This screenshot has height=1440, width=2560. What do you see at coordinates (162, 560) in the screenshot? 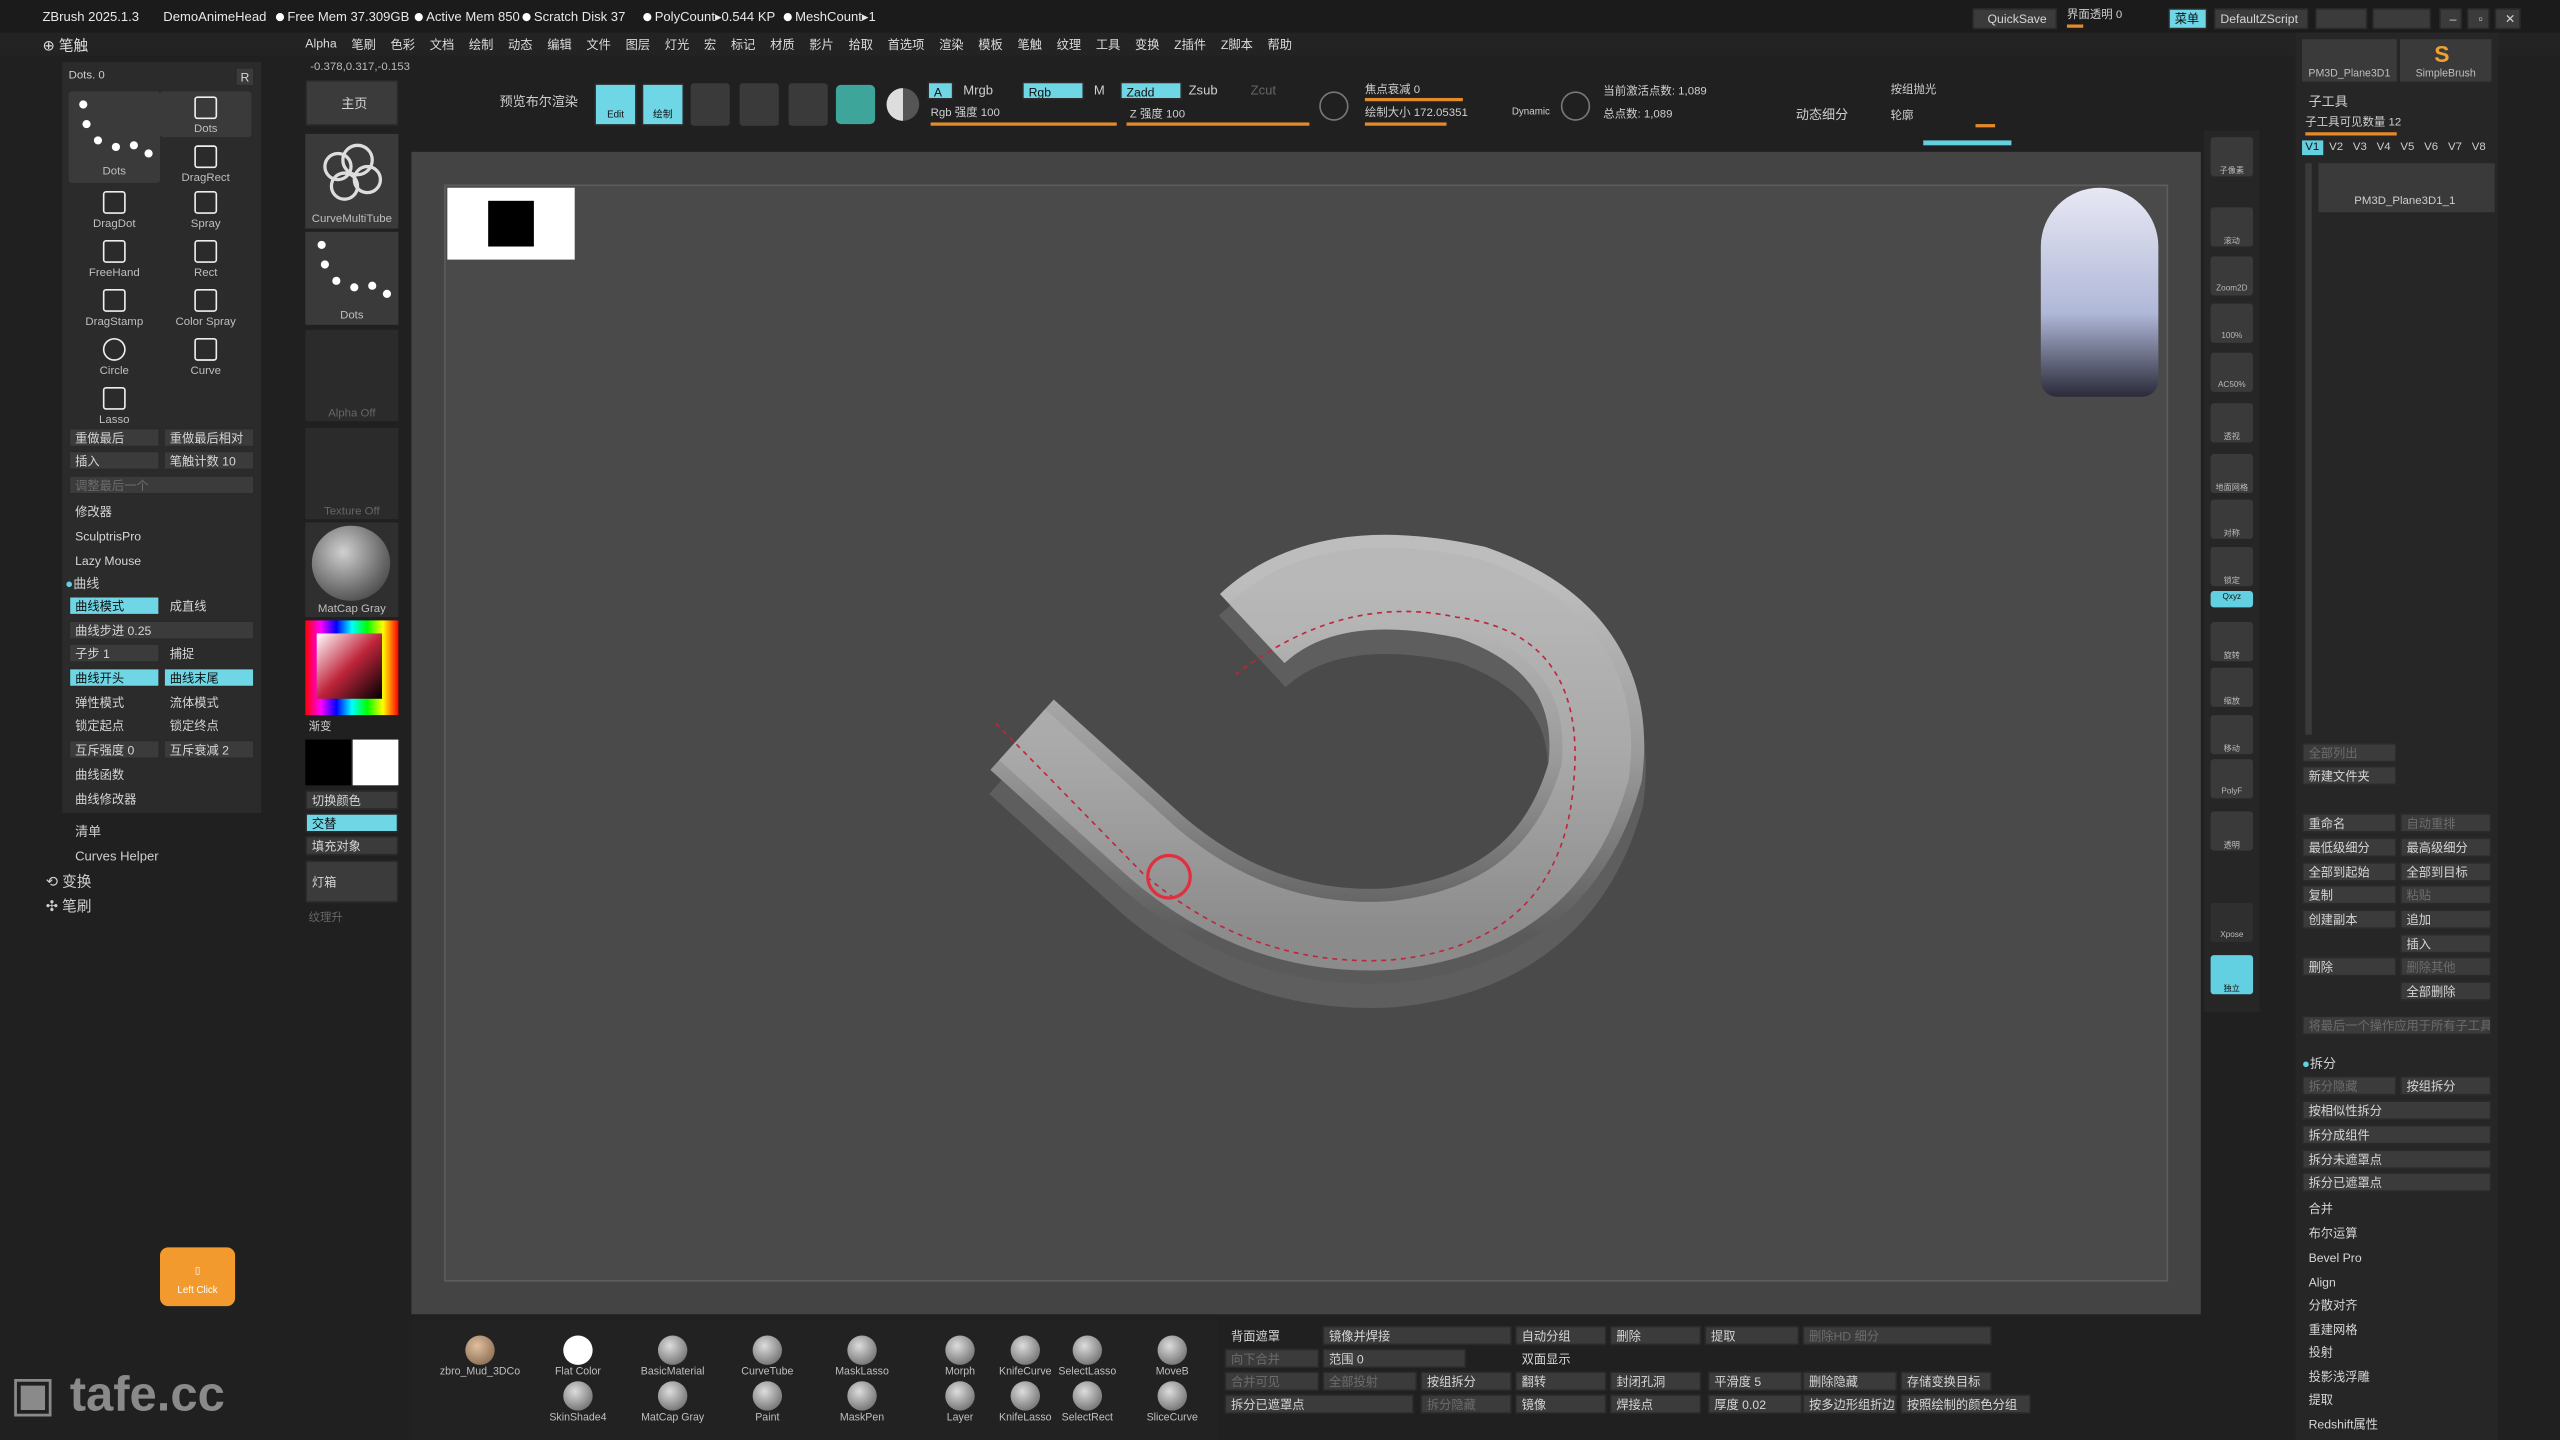
I see `lazy-mouse-button: Lazy Mouse` at bounding box center [162, 560].